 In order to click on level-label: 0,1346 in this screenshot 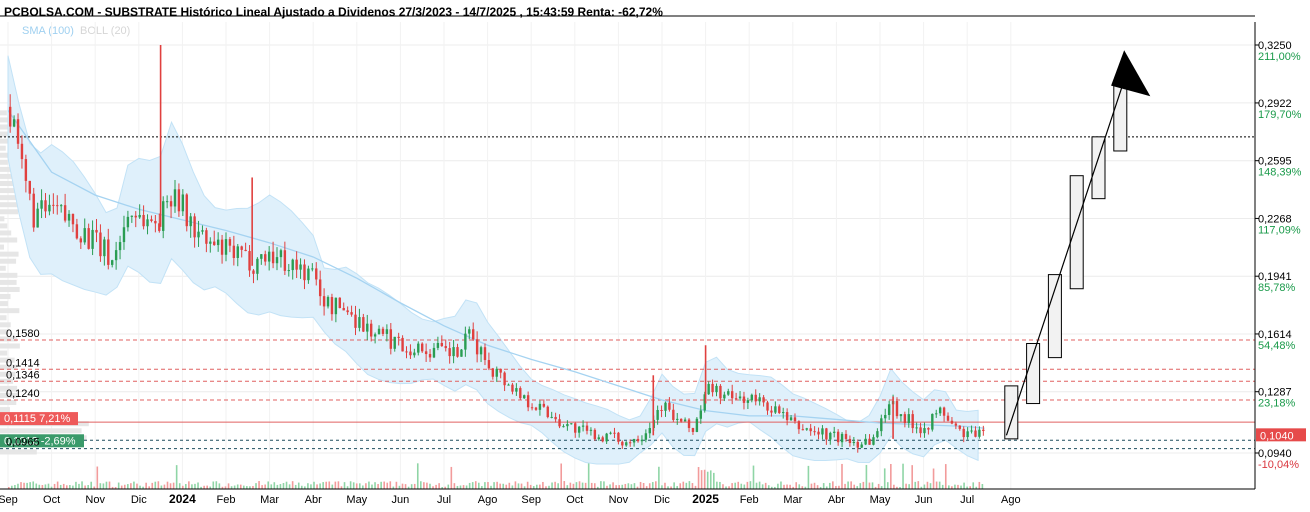, I will do `click(23, 375)`.